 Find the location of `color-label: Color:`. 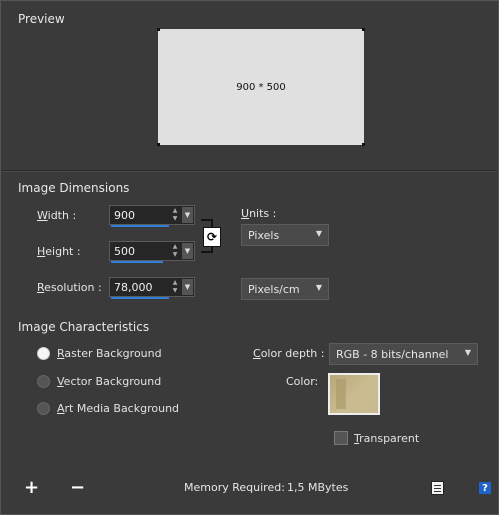

color-label: Color: is located at coordinates (302, 381).